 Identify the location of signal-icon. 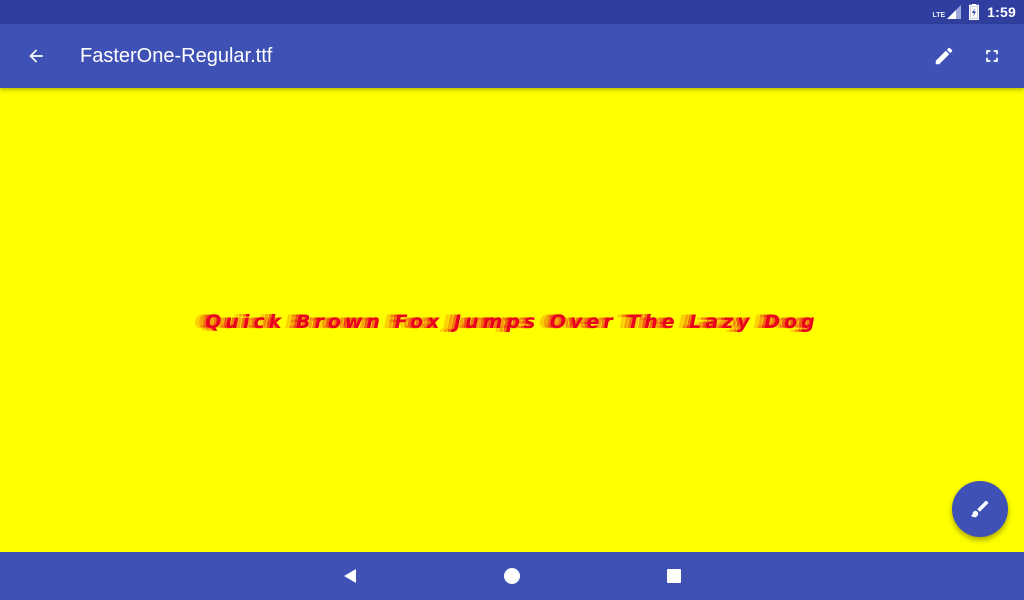
(954, 12).